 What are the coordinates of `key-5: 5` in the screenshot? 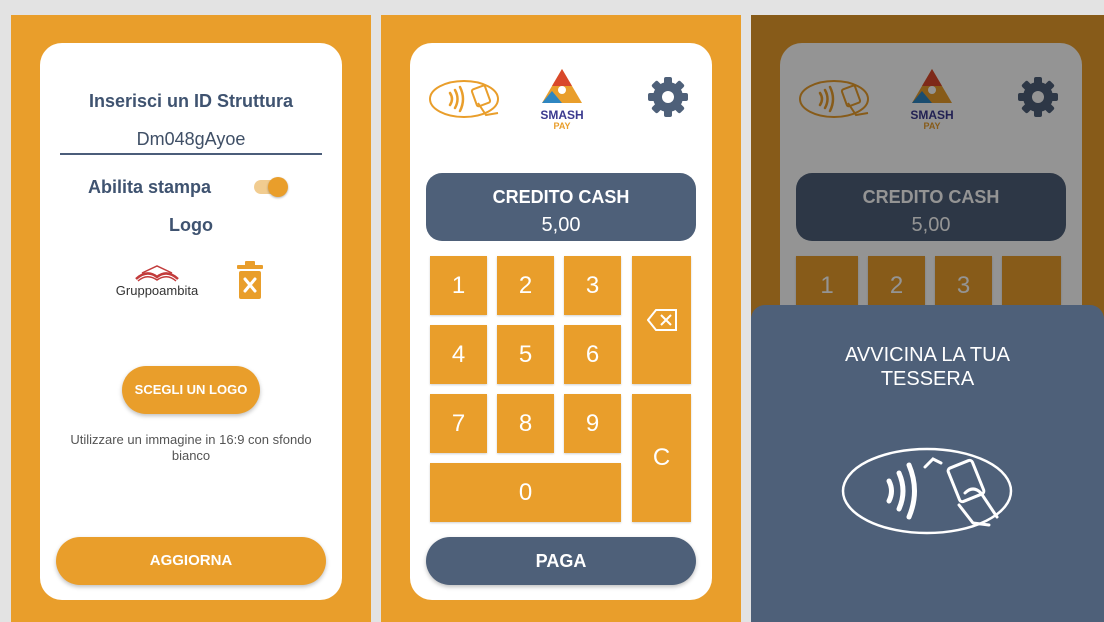 It's located at (525, 354).